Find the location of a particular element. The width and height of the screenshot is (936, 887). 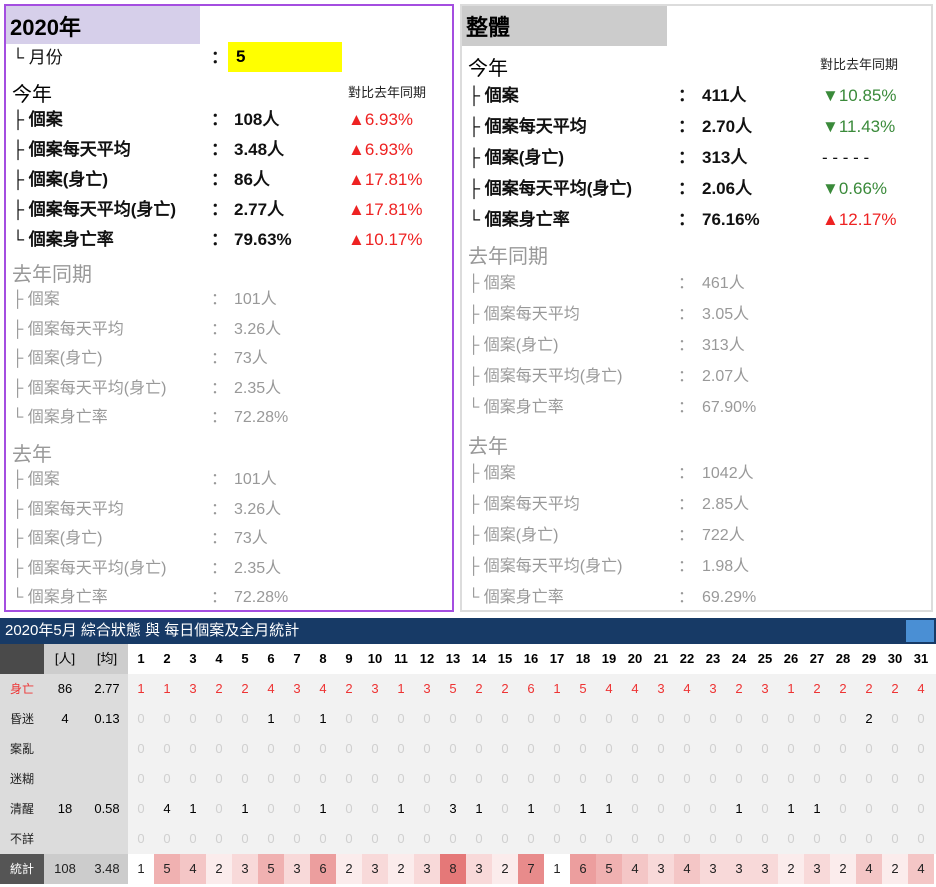

row-people: 4 is located at coordinates (65, 719).